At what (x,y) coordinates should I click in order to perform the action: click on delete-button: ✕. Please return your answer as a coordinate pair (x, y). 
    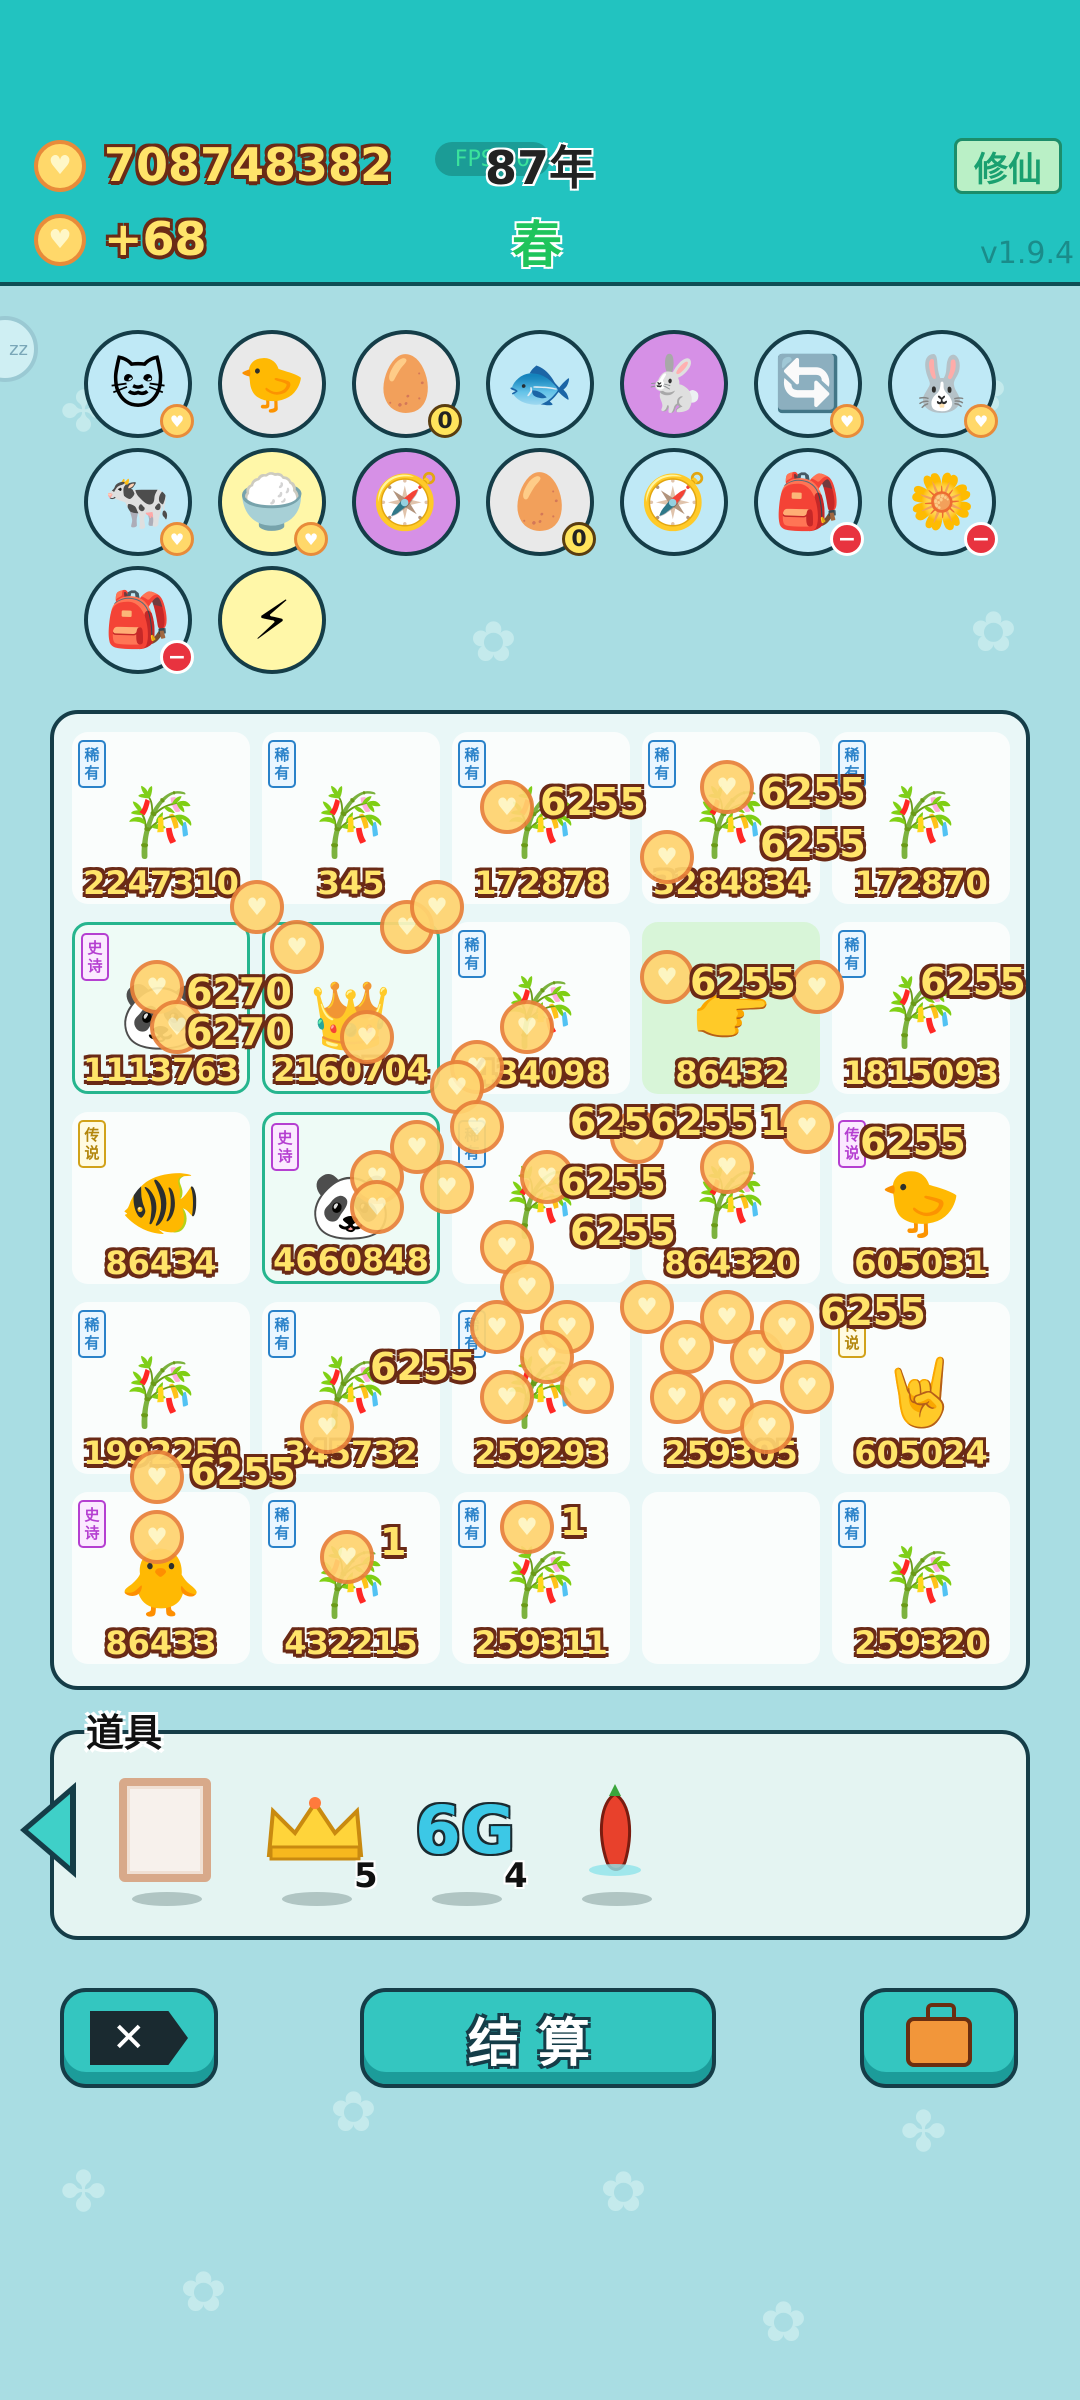
    Looking at the image, I should click on (139, 2038).